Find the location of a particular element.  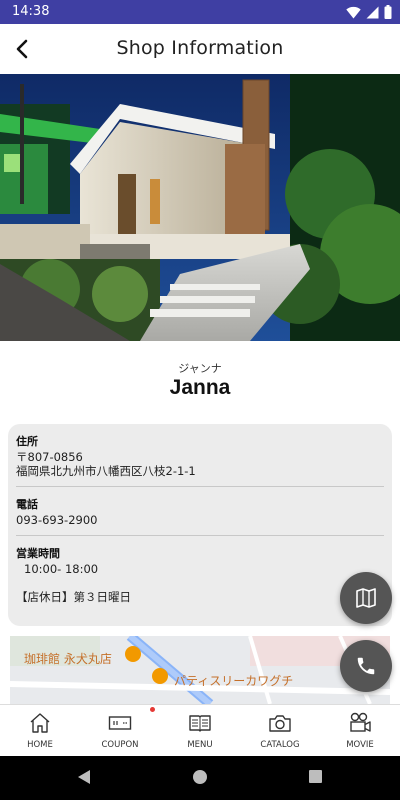

nav-label: HOME is located at coordinates (40, 745).